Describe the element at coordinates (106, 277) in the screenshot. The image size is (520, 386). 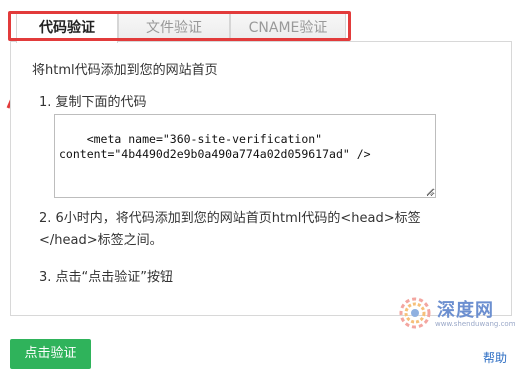
I see `step-3: 3. 点击“点击验证”按钮` at that location.